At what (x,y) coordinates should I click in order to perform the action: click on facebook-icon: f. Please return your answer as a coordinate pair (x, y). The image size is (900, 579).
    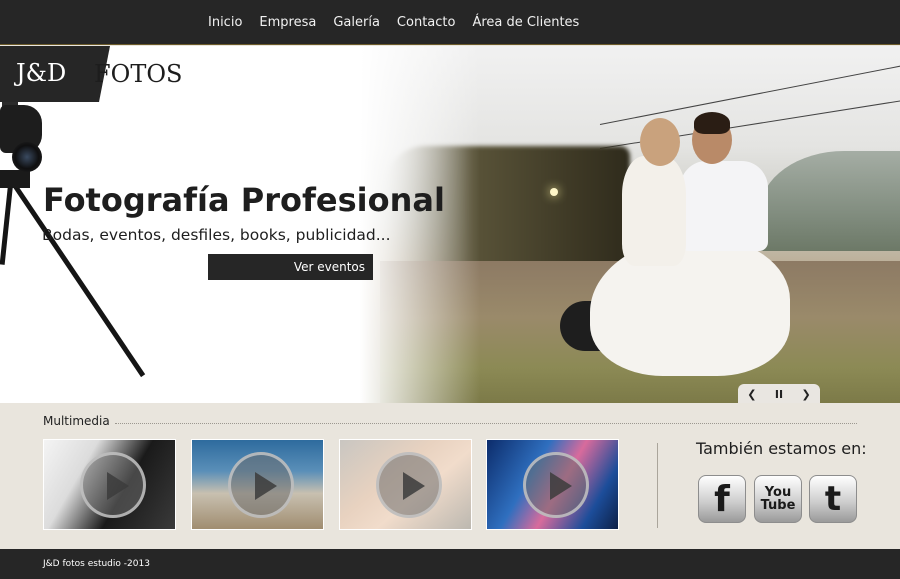
    Looking at the image, I should click on (722, 499).